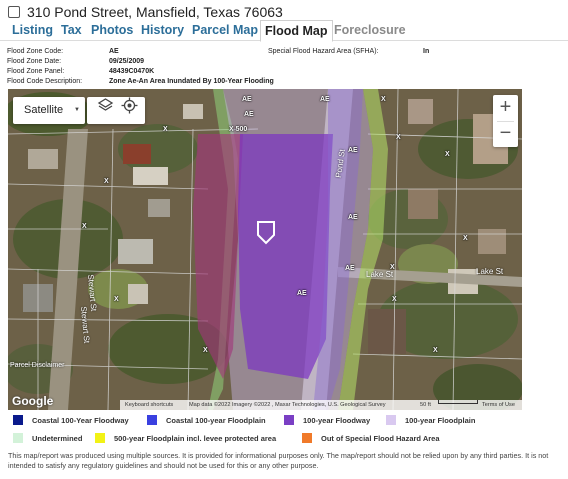 The height and width of the screenshot is (479, 568). I want to click on zone-label-x500: X 500, so click(238, 129).